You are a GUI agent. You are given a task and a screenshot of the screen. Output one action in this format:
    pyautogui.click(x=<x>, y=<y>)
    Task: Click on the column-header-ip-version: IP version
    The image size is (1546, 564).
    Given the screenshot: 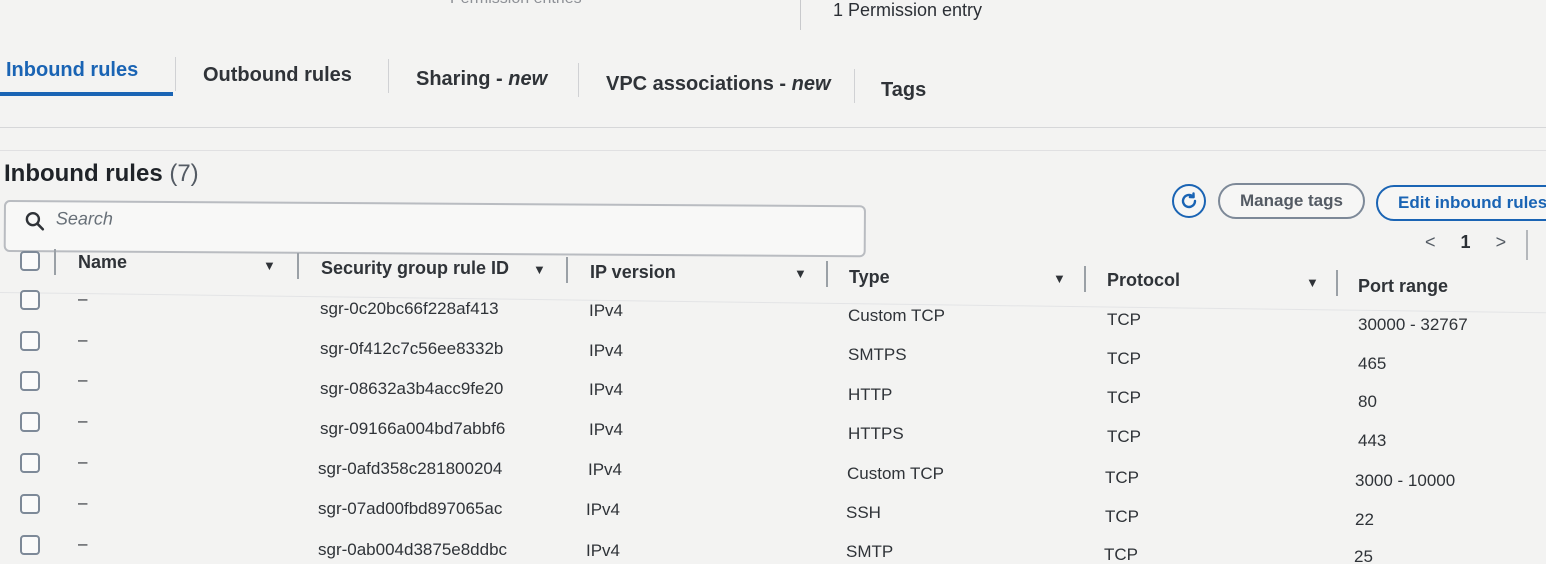 What is the action you would take?
    pyautogui.click(x=633, y=272)
    